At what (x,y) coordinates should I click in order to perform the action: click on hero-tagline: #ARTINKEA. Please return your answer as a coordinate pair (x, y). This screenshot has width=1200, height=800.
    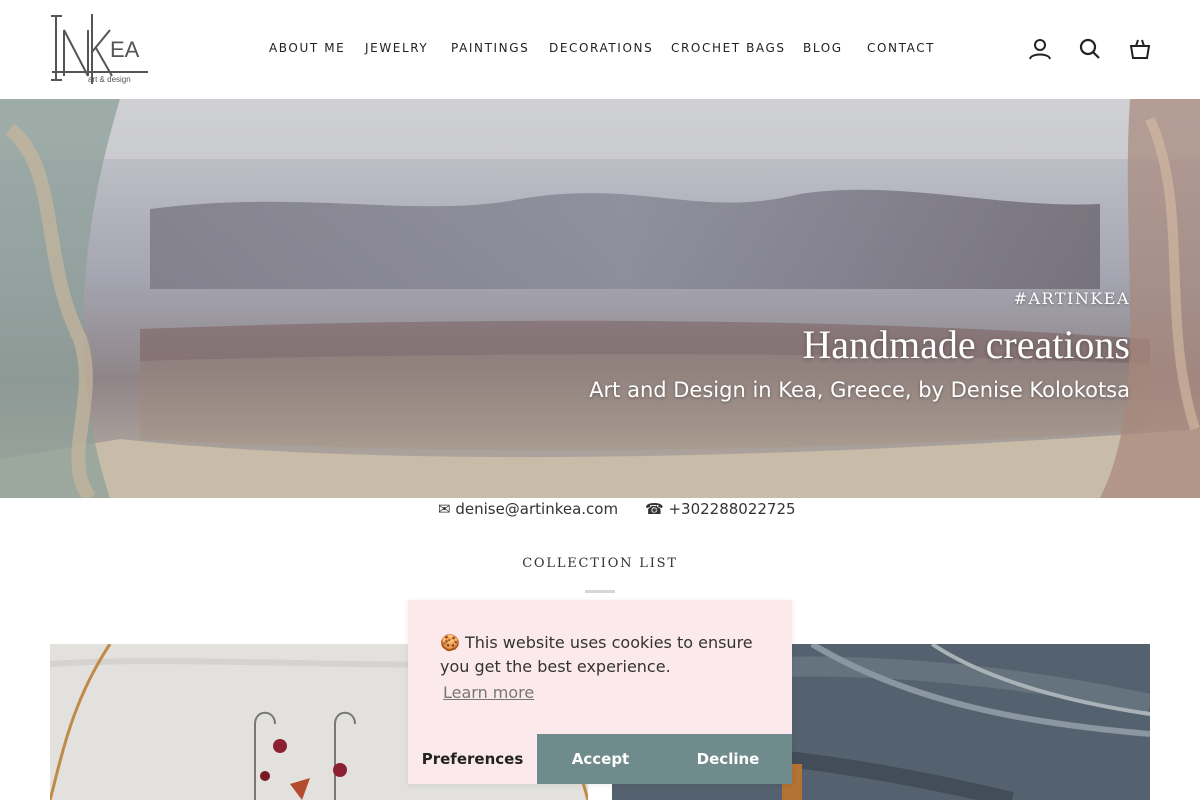
    Looking at the image, I should click on (1071, 298).